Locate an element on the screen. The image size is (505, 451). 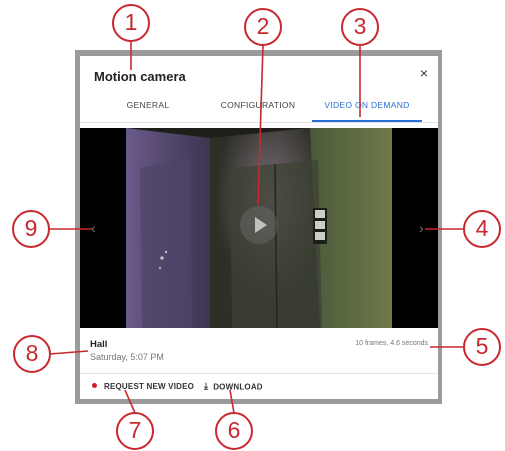
callout-number: 1 is located at coordinates (131, 22).